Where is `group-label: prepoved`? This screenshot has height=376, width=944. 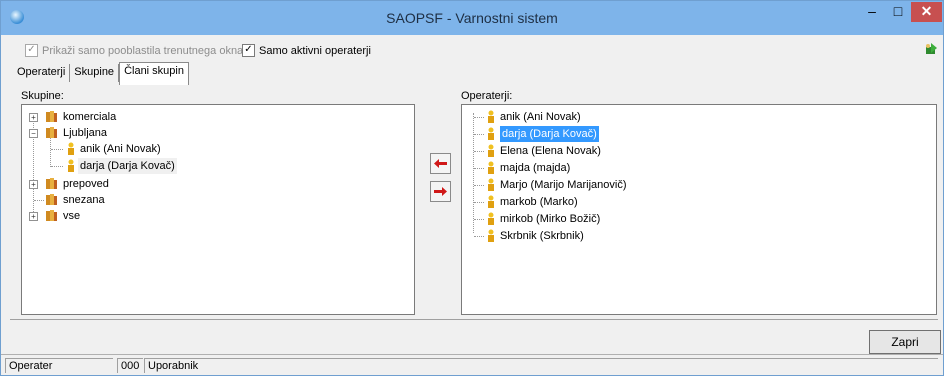
group-label: prepoved is located at coordinates (86, 184).